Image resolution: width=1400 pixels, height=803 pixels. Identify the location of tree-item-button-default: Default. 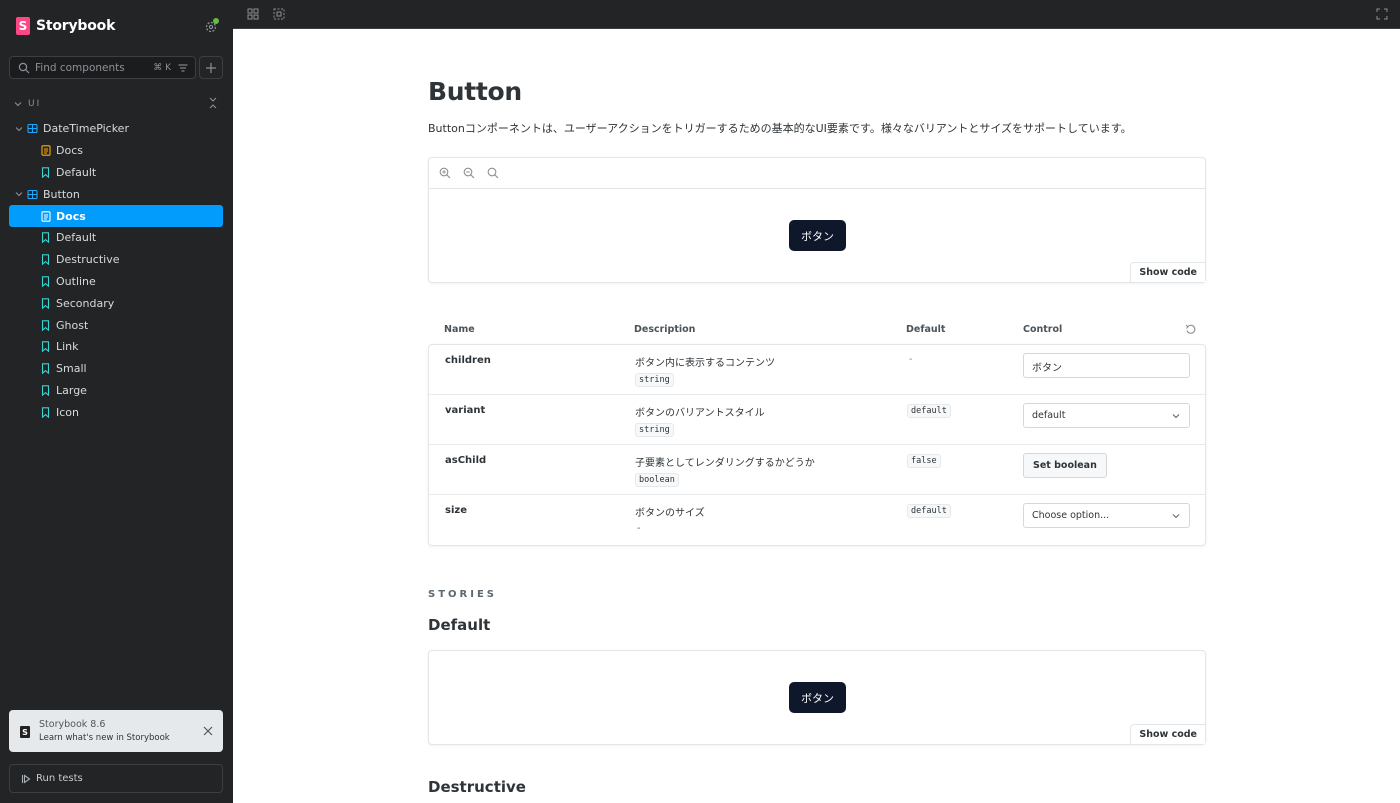
(116, 238).